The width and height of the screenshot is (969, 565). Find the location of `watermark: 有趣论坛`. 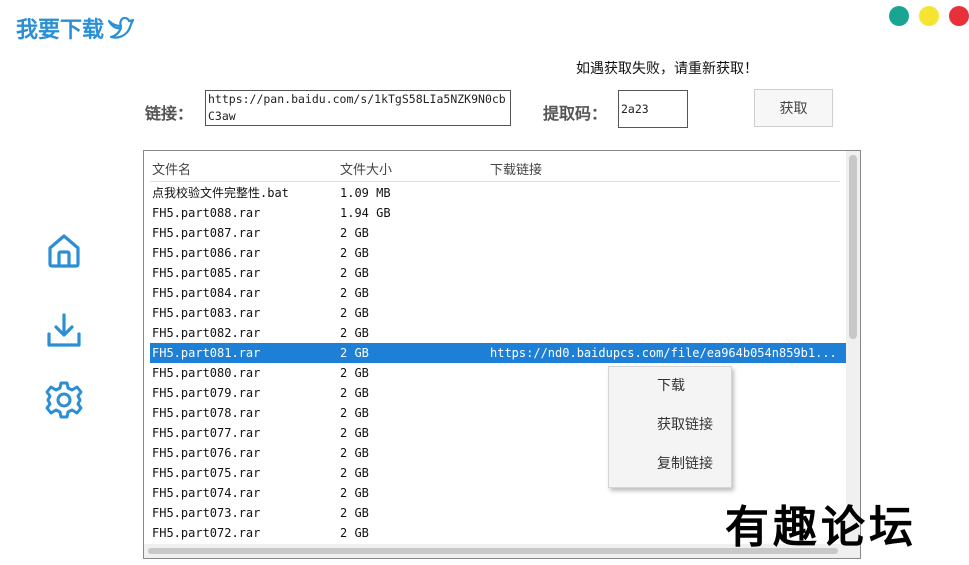

watermark: 有趣论坛 is located at coordinates (821, 527).